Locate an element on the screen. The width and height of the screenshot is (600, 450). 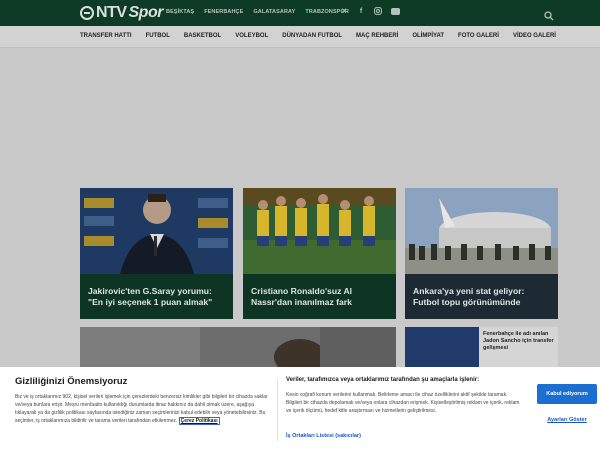
nav-item-dunyadan-futbol: DÜNYADAN FUTBOL is located at coordinates (312, 36).